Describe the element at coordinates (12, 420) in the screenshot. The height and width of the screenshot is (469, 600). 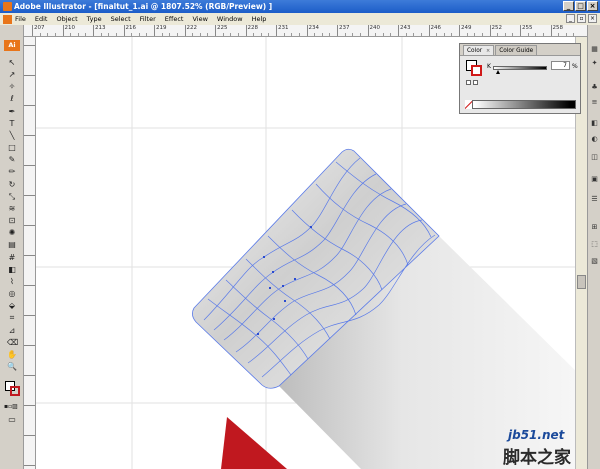
I see `screen-mode-icon: ▭` at that location.